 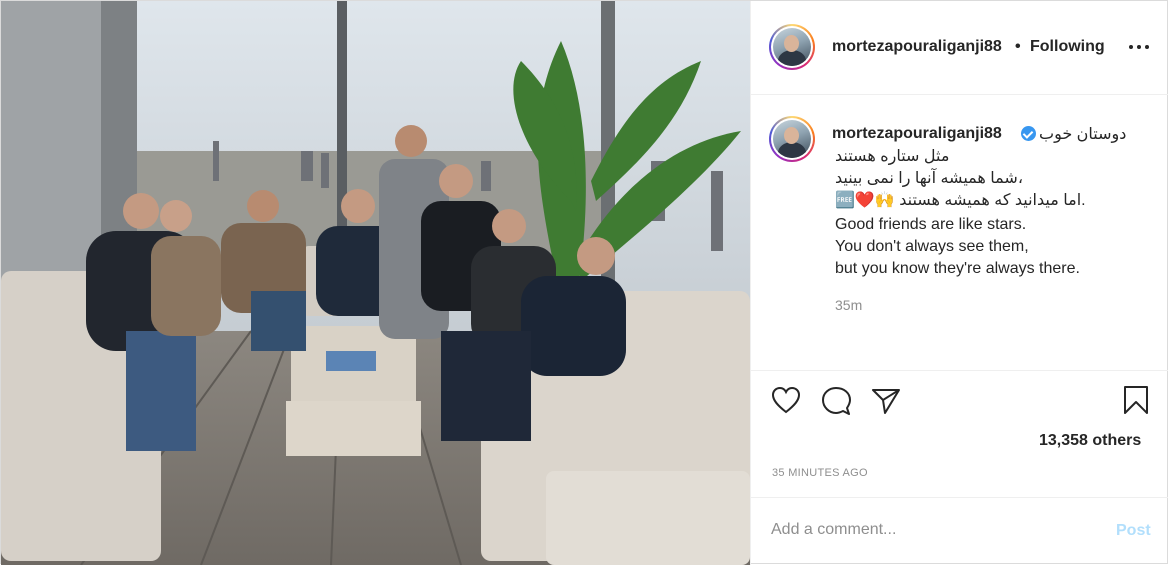 What do you see at coordinates (1140, 47) in the screenshot?
I see `ellipsis-icon` at bounding box center [1140, 47].